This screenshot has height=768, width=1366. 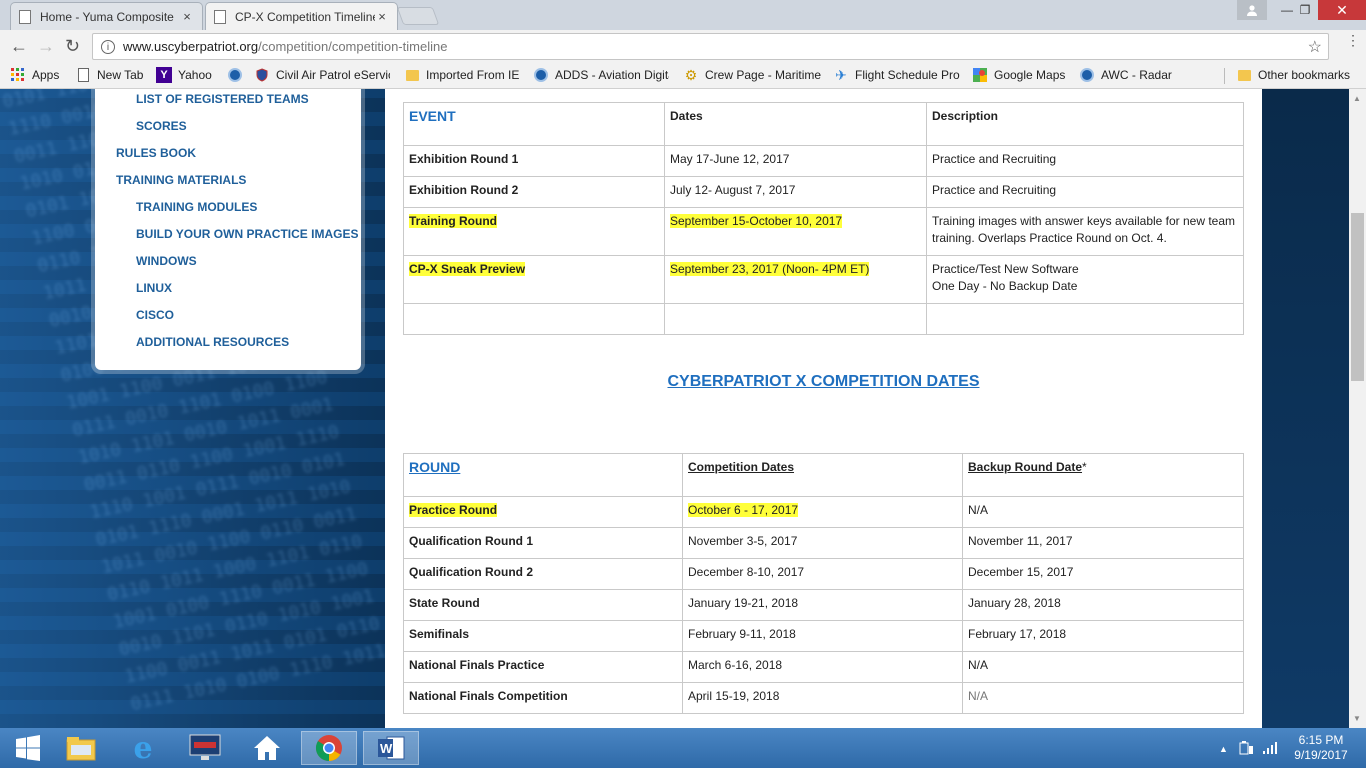 I want to click on page-icon, so click(x=220, y=16).